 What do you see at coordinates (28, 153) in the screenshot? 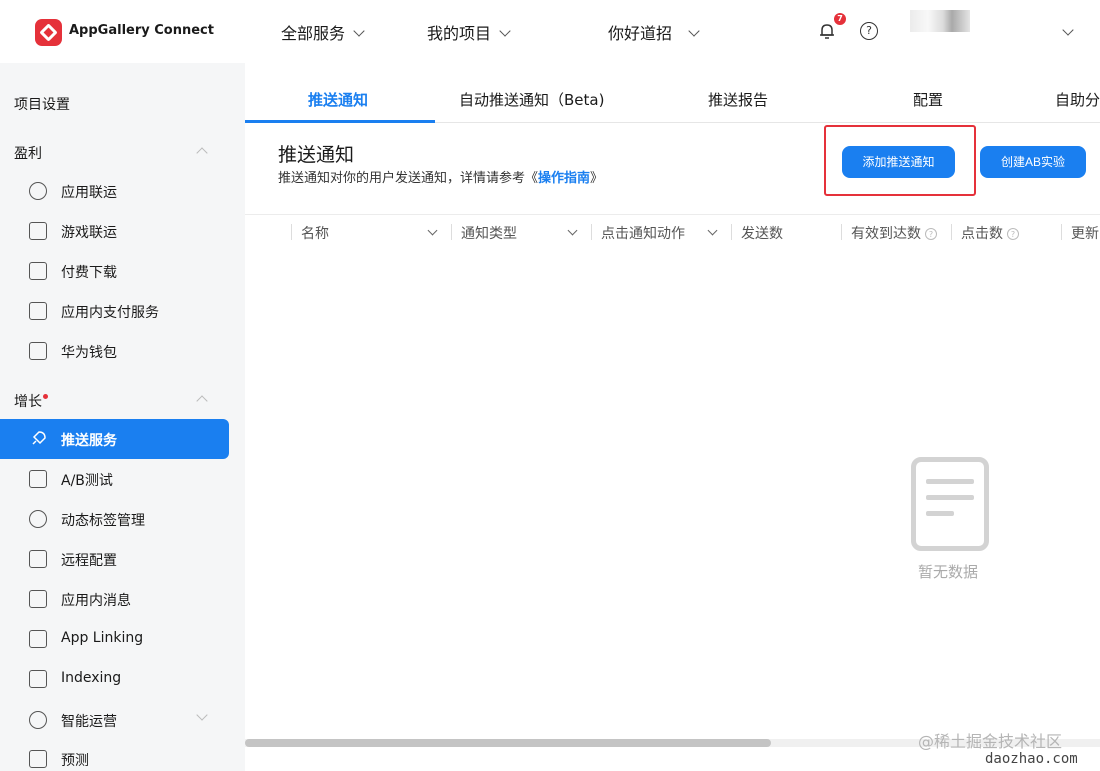
I see `sidebar-section-monetize: 盈利` at bounding box center [28, 153].